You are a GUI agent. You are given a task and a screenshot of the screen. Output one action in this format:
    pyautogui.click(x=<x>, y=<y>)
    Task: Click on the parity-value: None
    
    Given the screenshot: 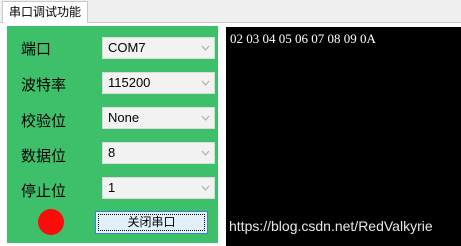 What is the action you would take?
    pyautogui.click(x=124, y=117)
    